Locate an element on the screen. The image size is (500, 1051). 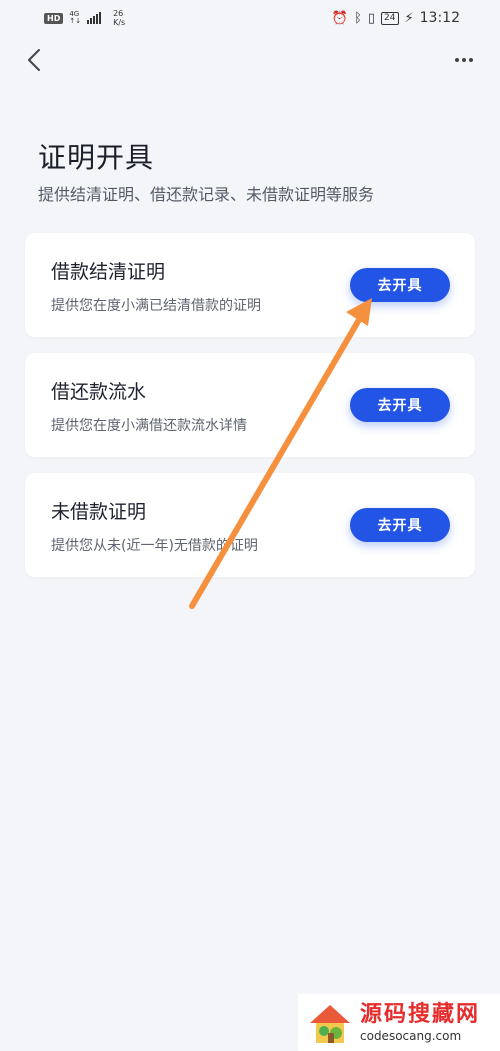
card-description: 提供您在度小满借还款流水详情 is located at coordinates (149, 426).